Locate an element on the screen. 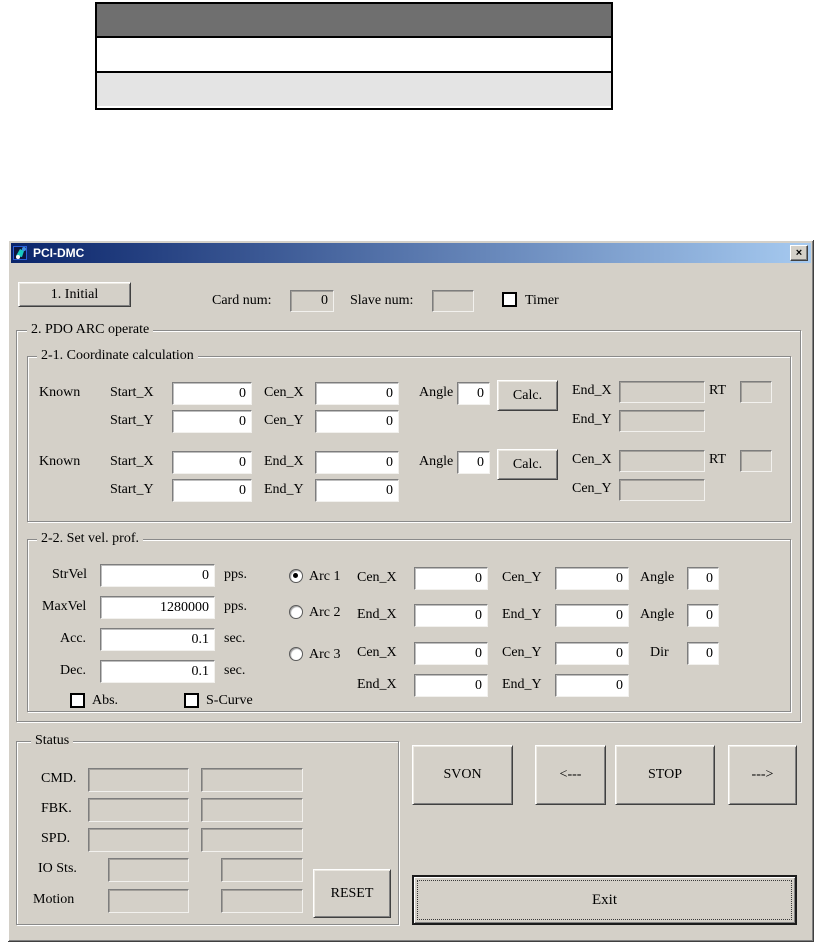  cen-x-label: Cen_X is located at coordinates (592, 459).